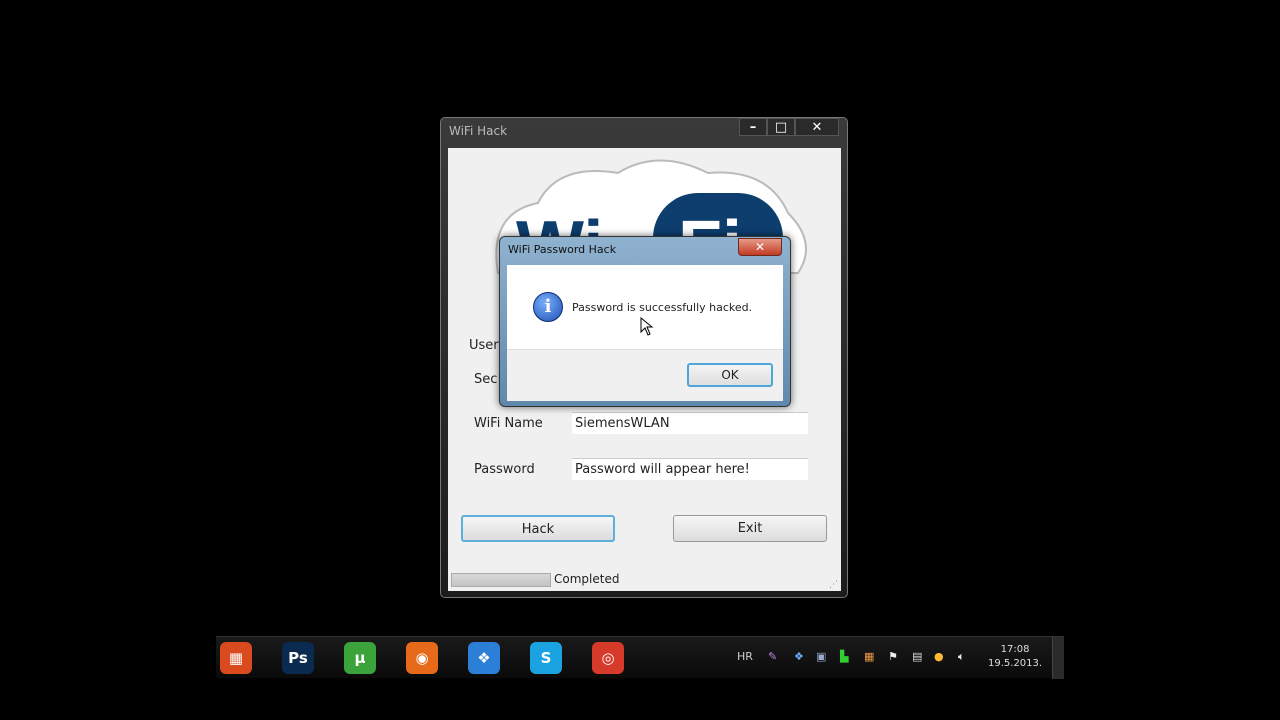 This screenshot has height=720, width=1280. I want to click on dialog-close-button: ✕, so click(760, 247).